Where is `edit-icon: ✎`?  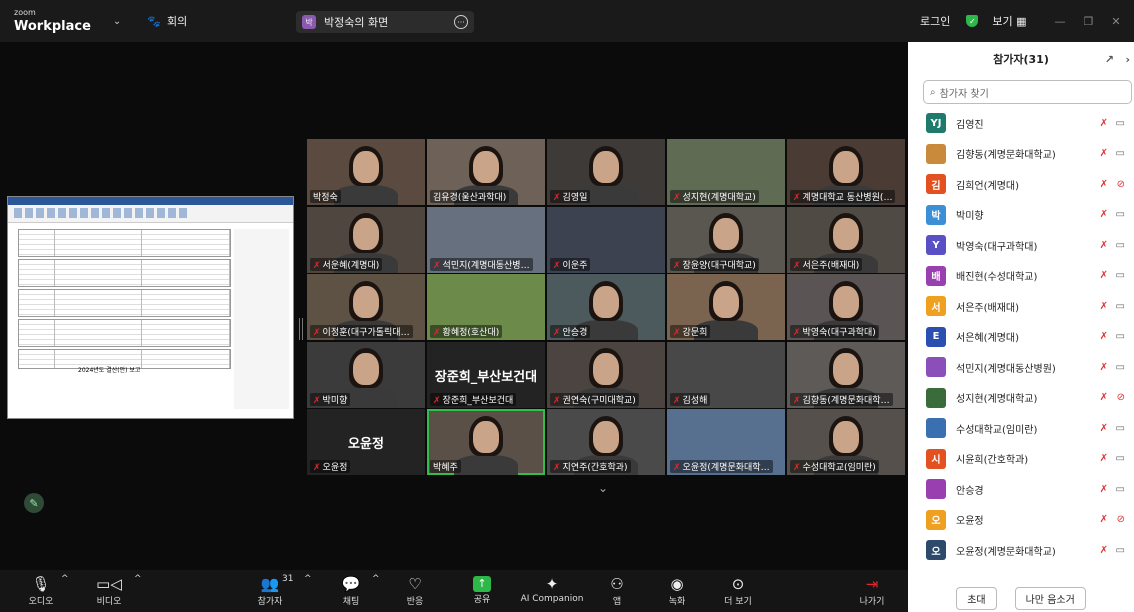 edit-icon: ✎ is located at coordinates (34, 503).